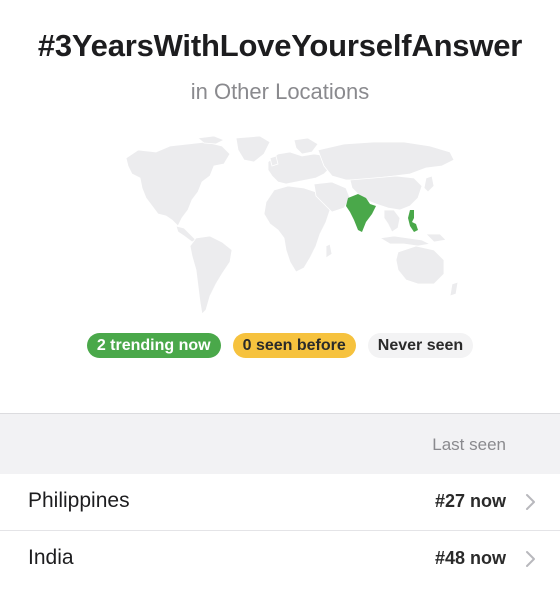 This screenshot has height=600, width=560. What do you see at coordinates (211, 275) in the screenshot?
I see `south-america-shape` at bounding box center [211, 275].